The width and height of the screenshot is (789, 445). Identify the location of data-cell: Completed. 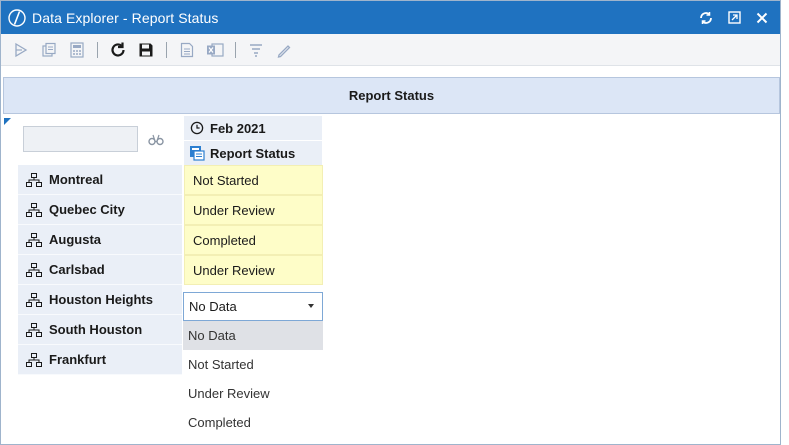
(253, 240).